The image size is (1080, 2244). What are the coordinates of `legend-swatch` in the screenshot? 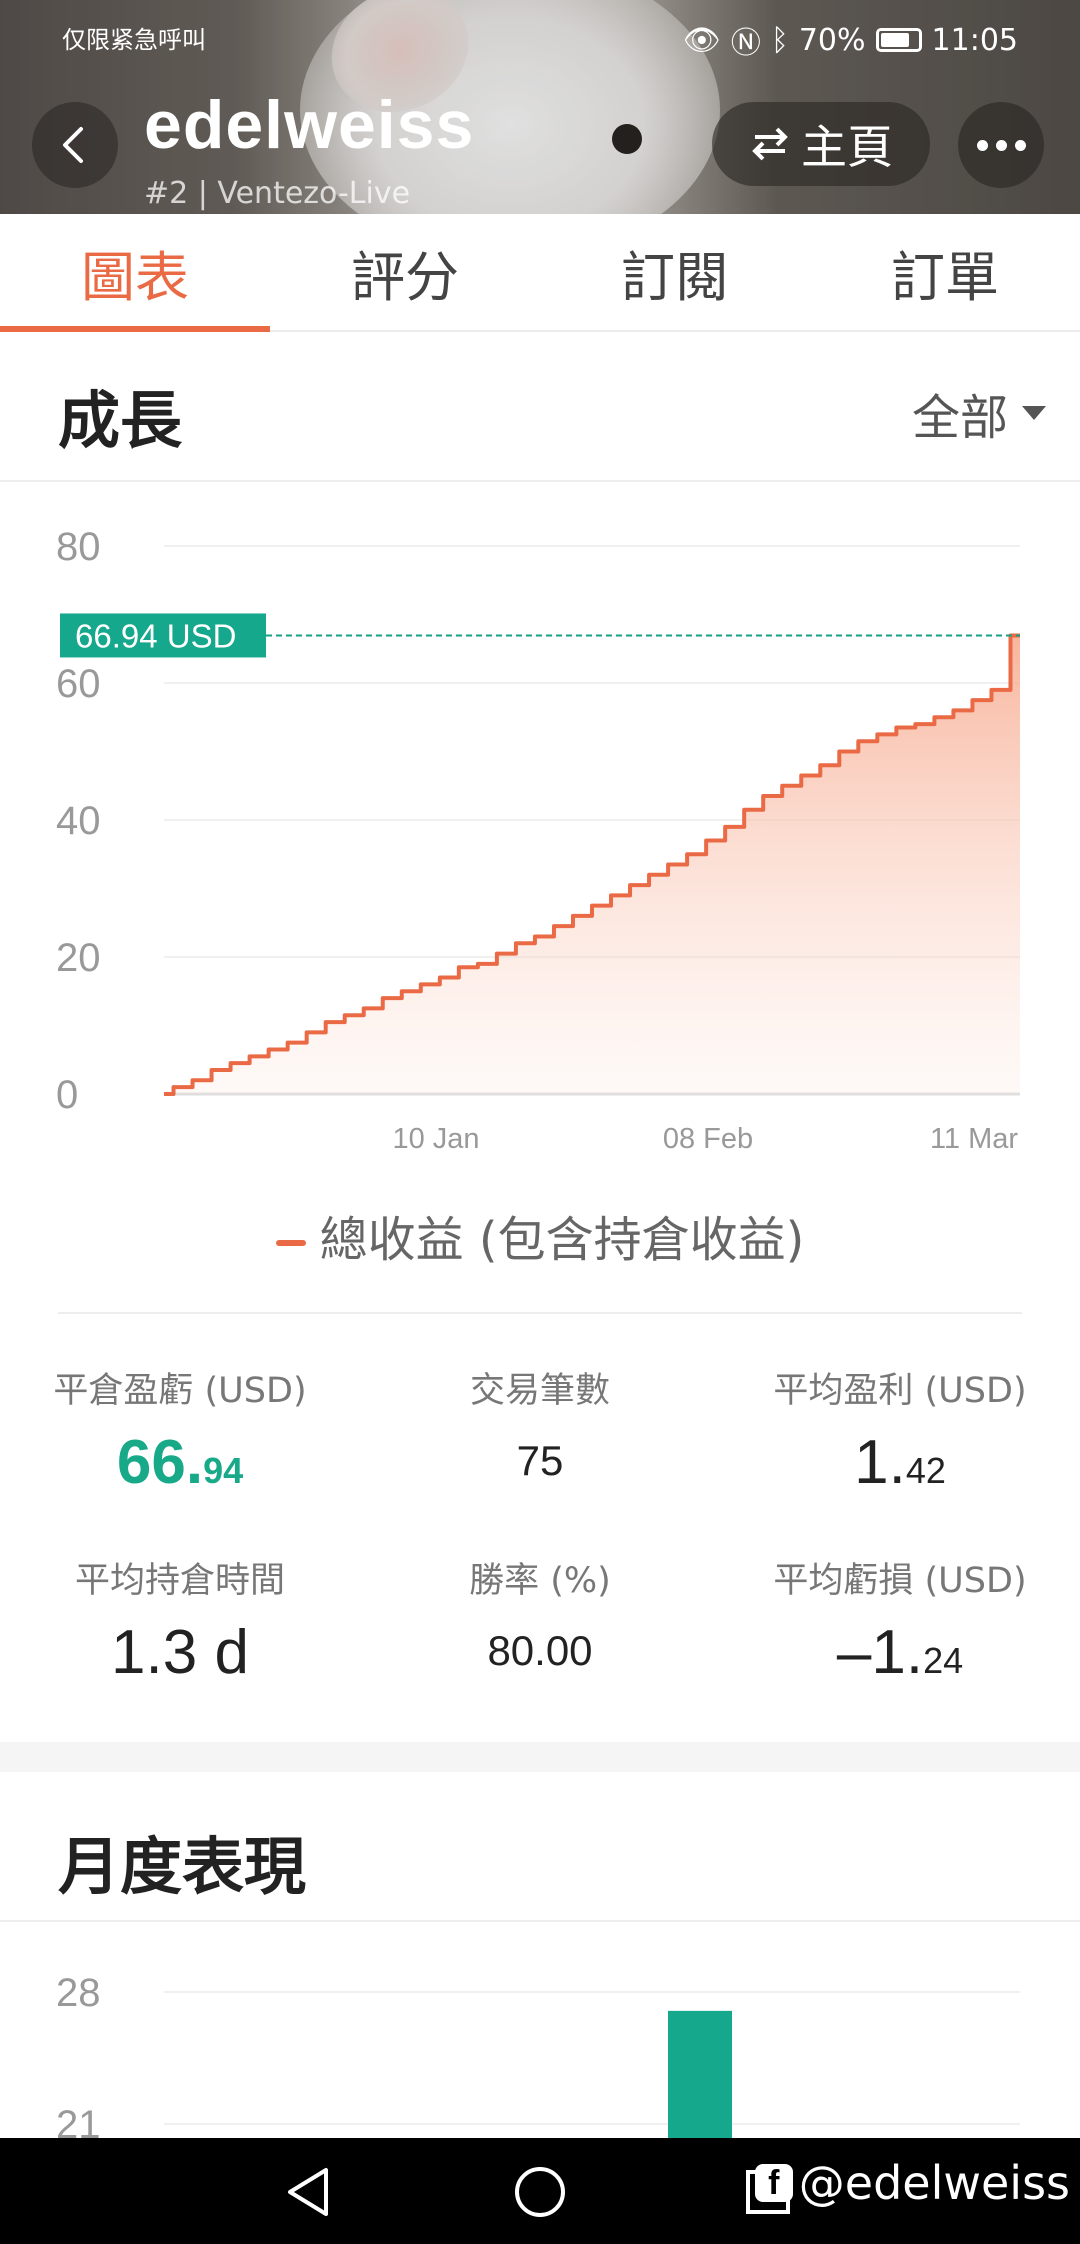 It's located at (290, 1243).